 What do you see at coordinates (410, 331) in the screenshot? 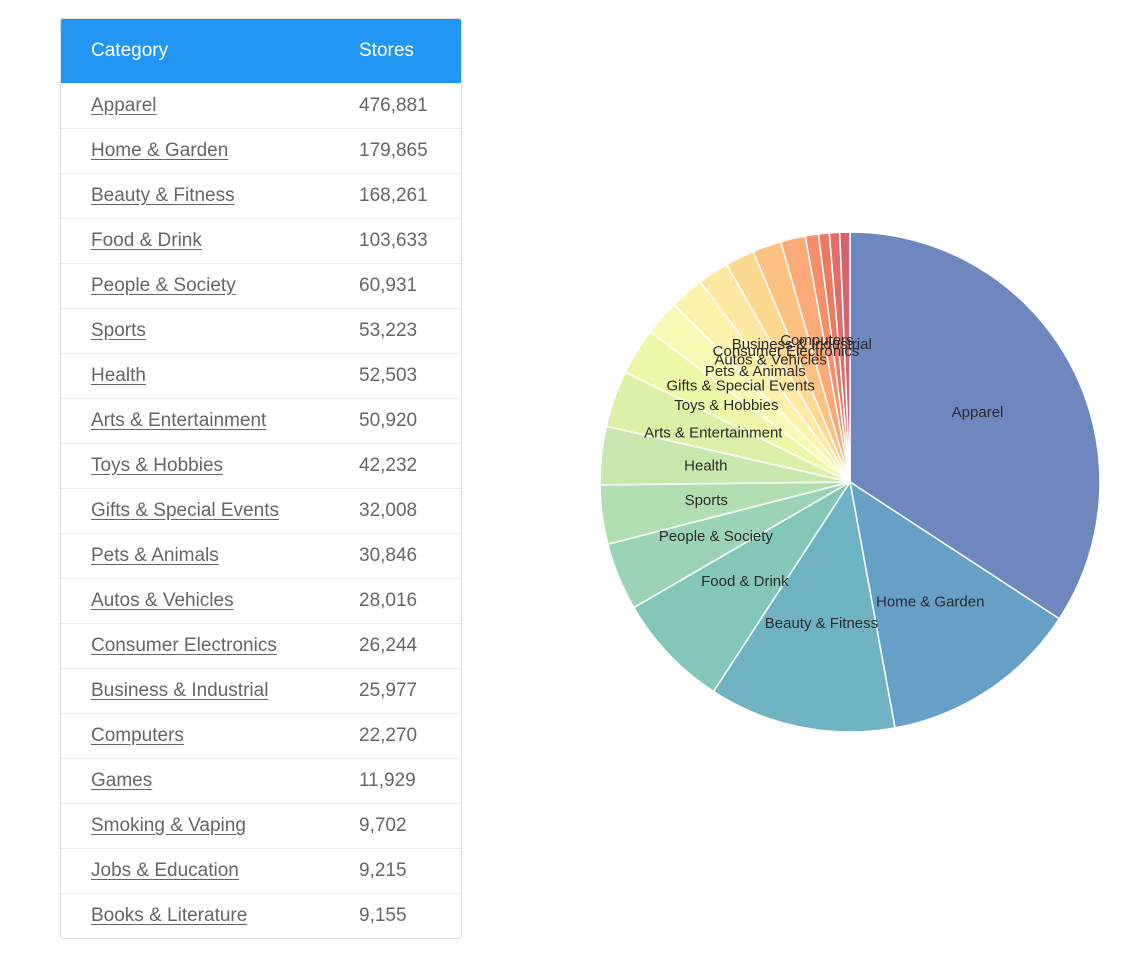
I see `stores-count: 53,223` at bounding box center [410, 331].